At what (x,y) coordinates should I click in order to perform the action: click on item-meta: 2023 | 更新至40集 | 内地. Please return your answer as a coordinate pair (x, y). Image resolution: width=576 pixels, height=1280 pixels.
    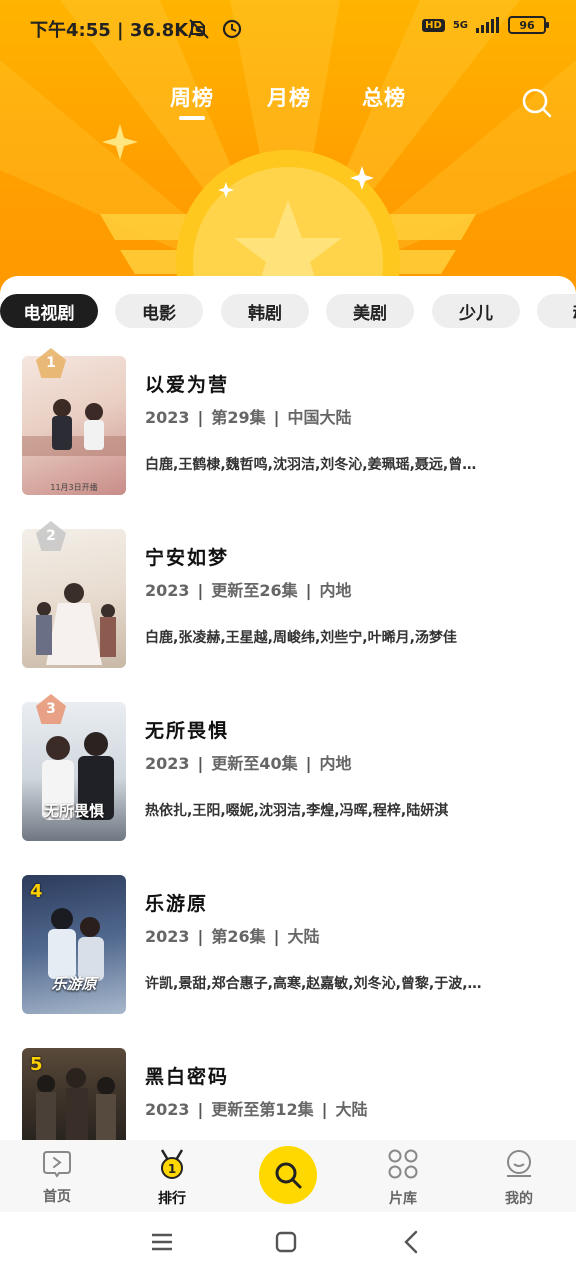
    Looking at the image, I should click on (248, 763).